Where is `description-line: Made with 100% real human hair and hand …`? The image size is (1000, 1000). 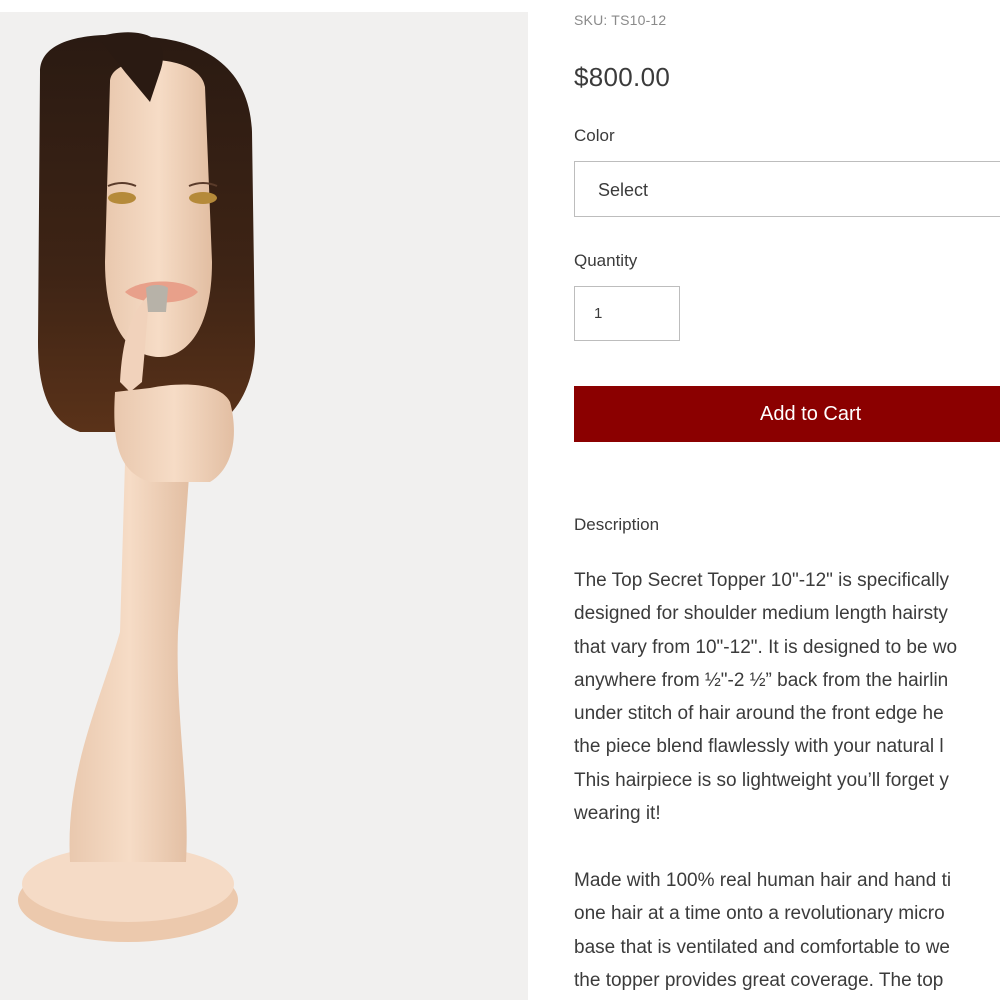
description-line: Made with 100% real human hair and hand … is located at coordinates (763, 880).